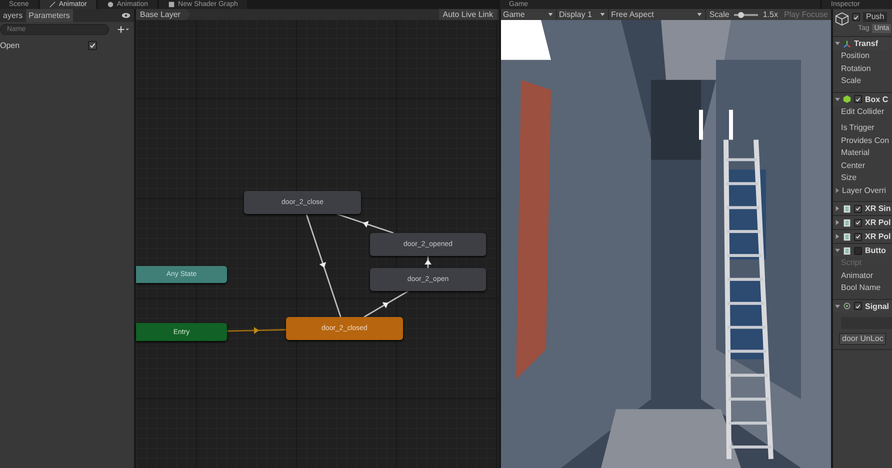  I want to click on transform-axes-icon, so click(847, 44).